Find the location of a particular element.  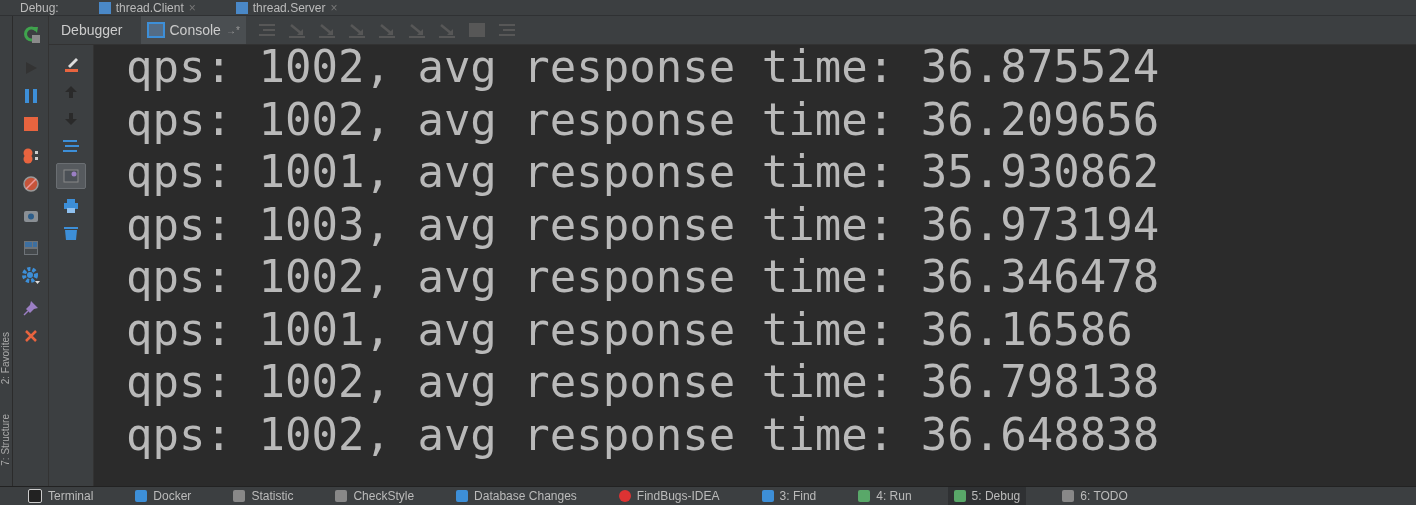

editor-tab: thread.Server × is located at coordinates (286, 7).